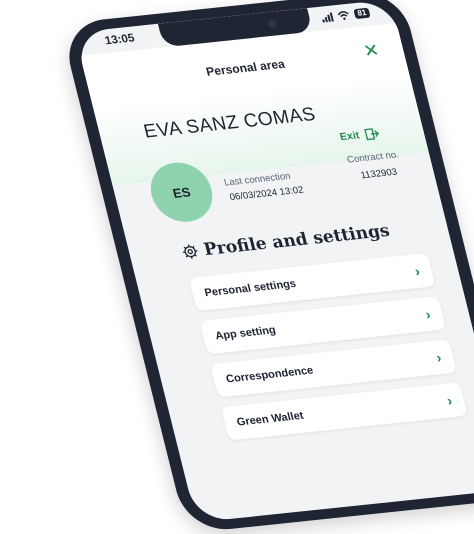 This screenshot has width=474, height=534. Describe the element at coordinates (119, 40) in the screenshot. I see `status-time: 13:05` at that location.